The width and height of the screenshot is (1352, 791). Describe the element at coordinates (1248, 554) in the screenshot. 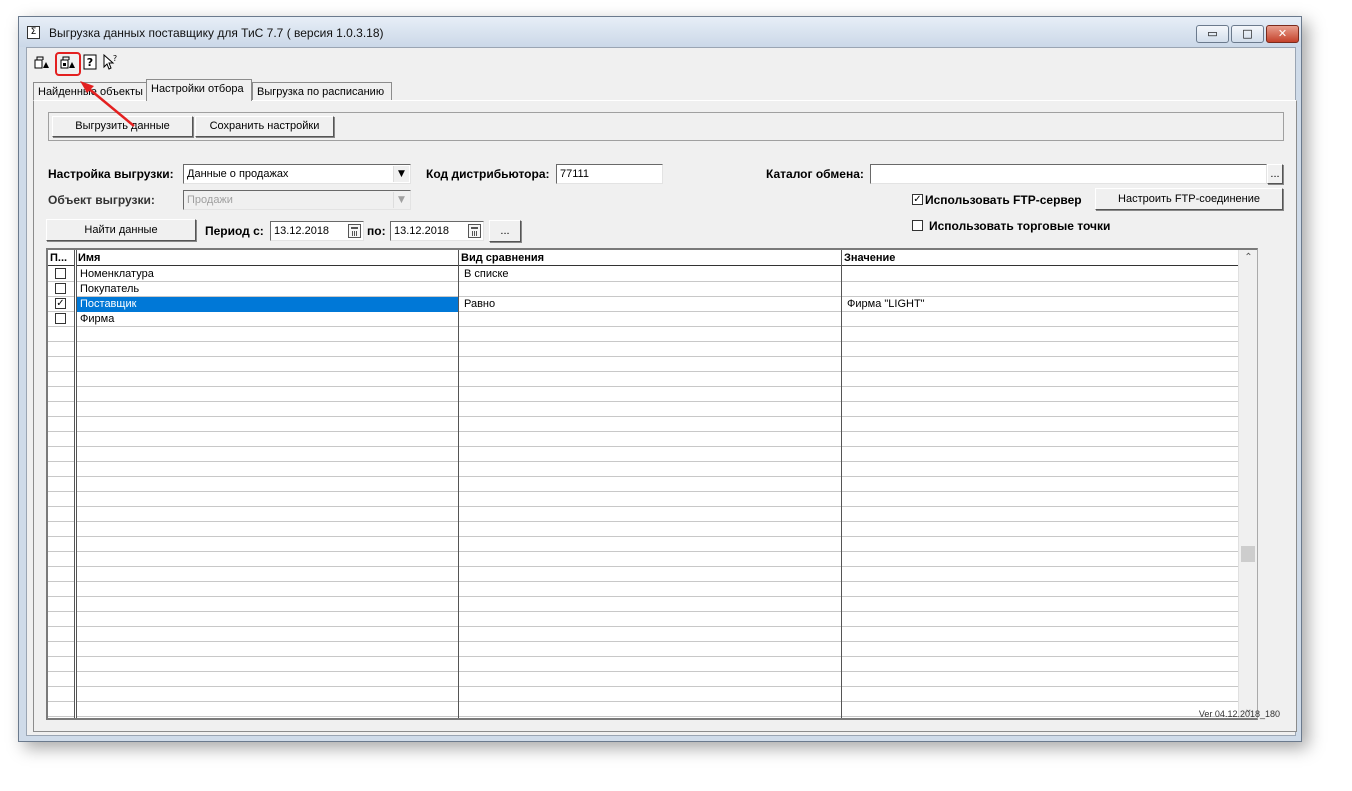

I see `scroll-thumb` at that location.